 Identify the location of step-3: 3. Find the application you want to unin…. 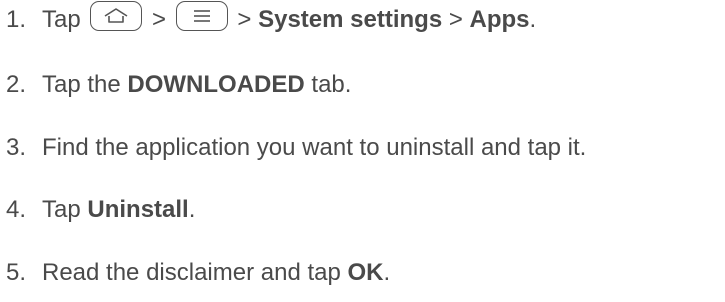
(293, 148).